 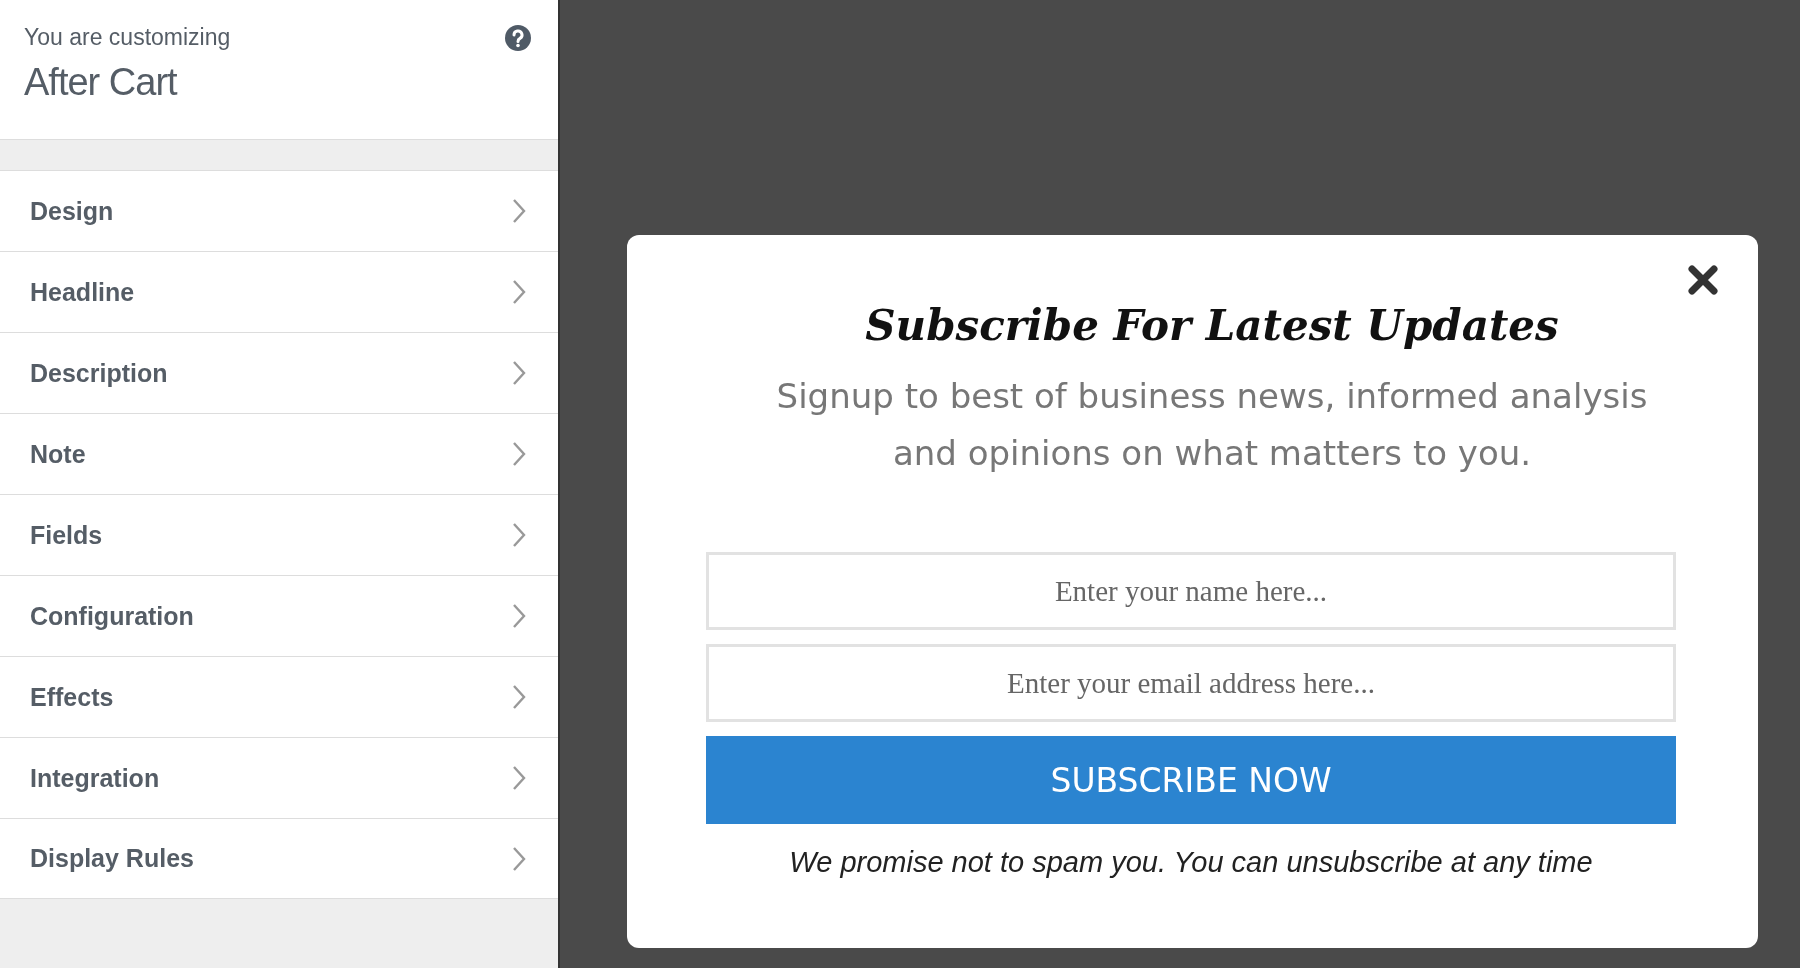 What do you see at coordinates (279, 777) in the screenshot?
I see `sidebar-item: Integration` at bounding box center [279, 777].